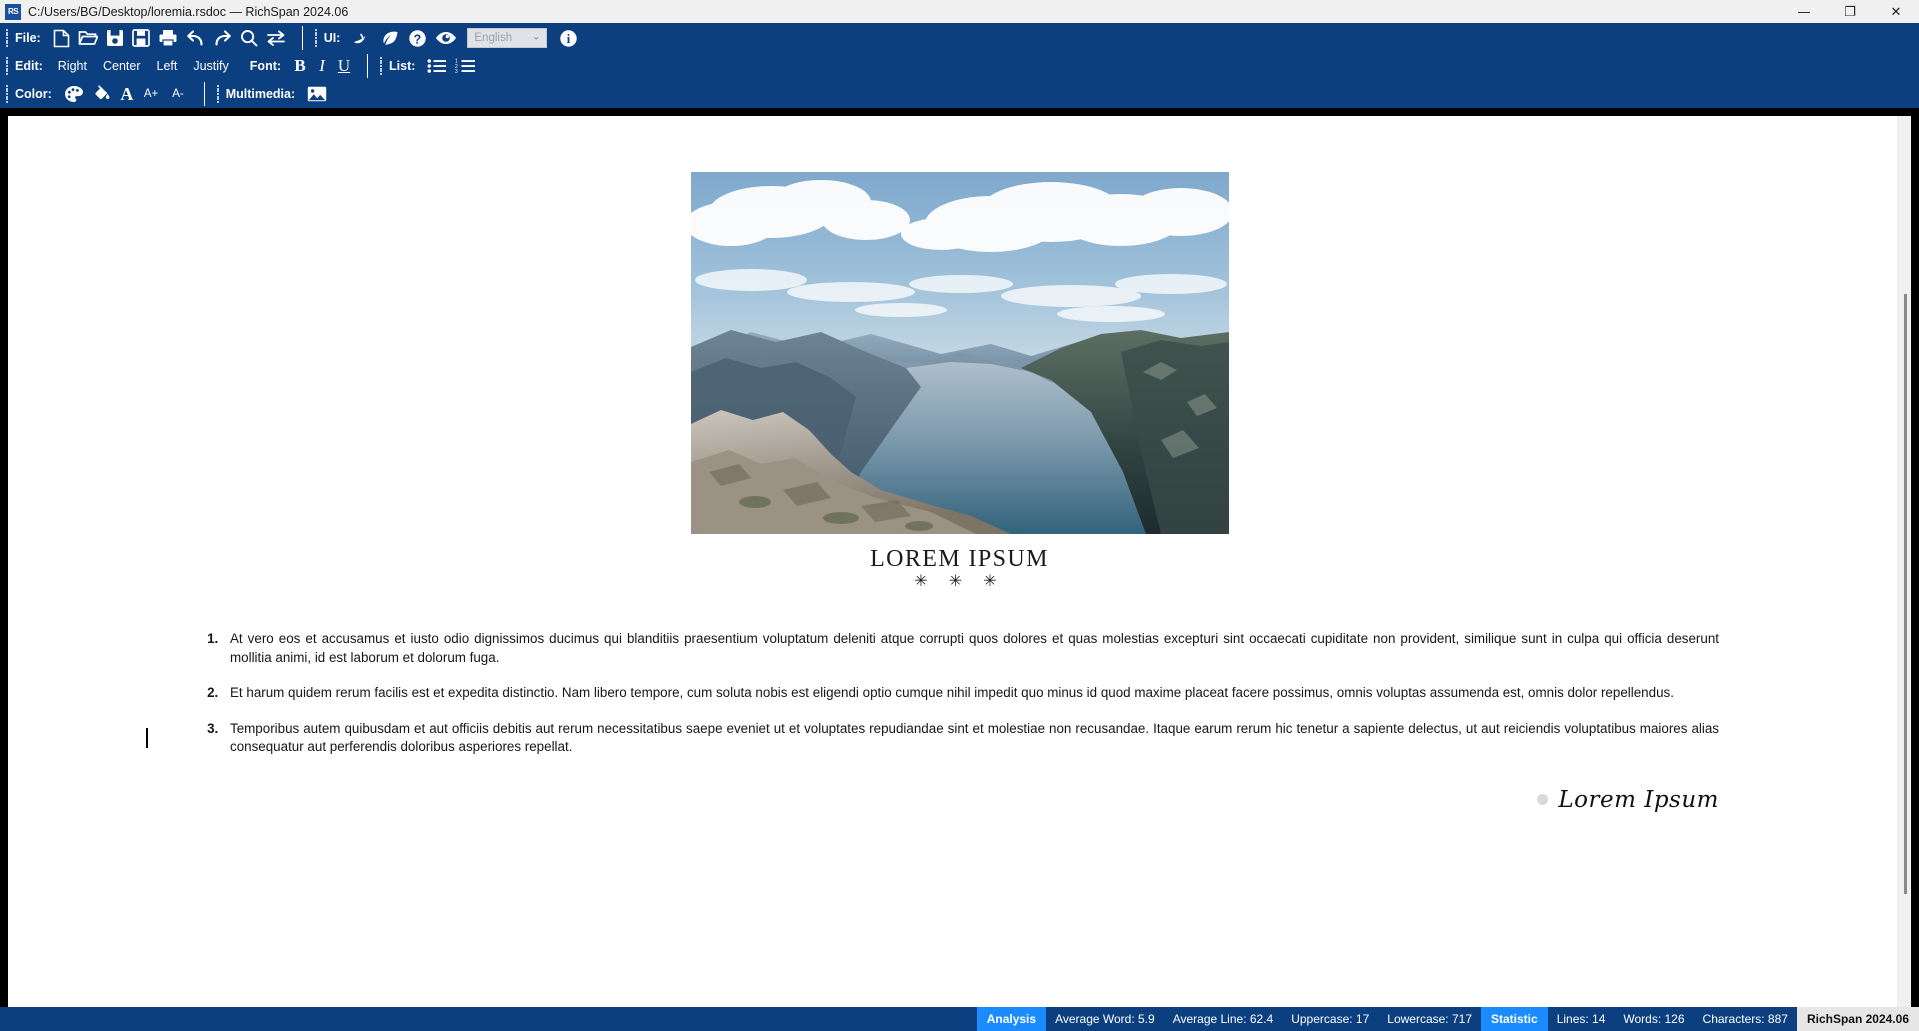 Image resolution: width=1919 pixels, height=1031 pixels. What do you see at coordinates (141, 38) in the screenshot?
I see `save-as-icon` at bounding box center [141, 38].